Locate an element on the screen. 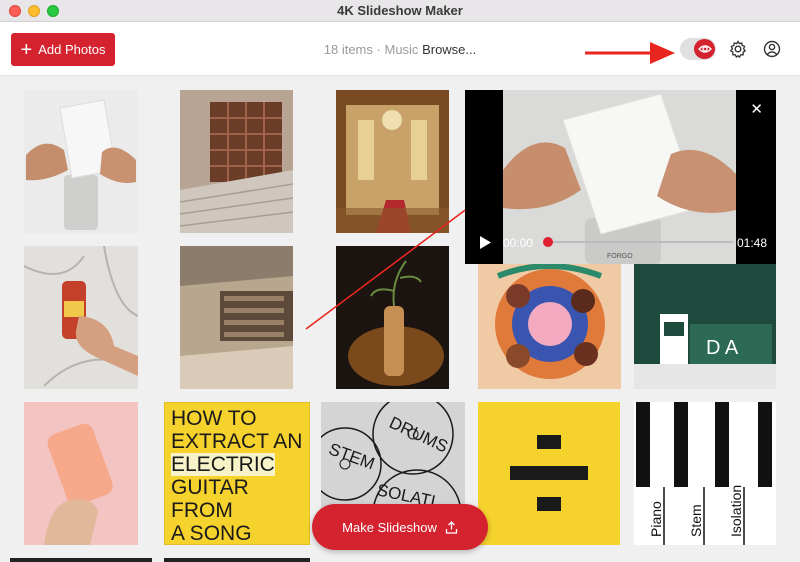  window-title: 4K Slideshow Maker is located at coordinates (400, 10).